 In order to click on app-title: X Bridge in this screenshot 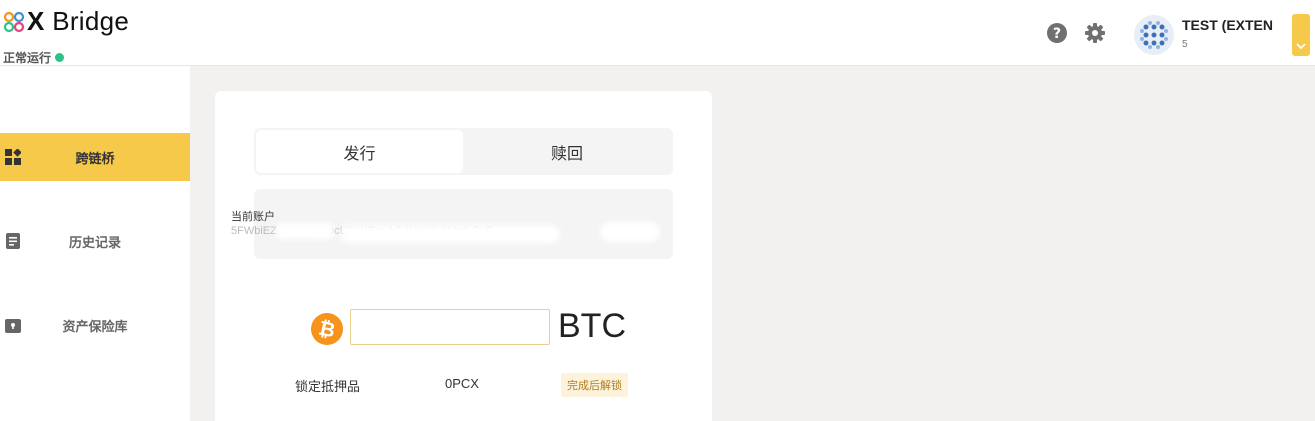, I will do `click(78, 21)`.